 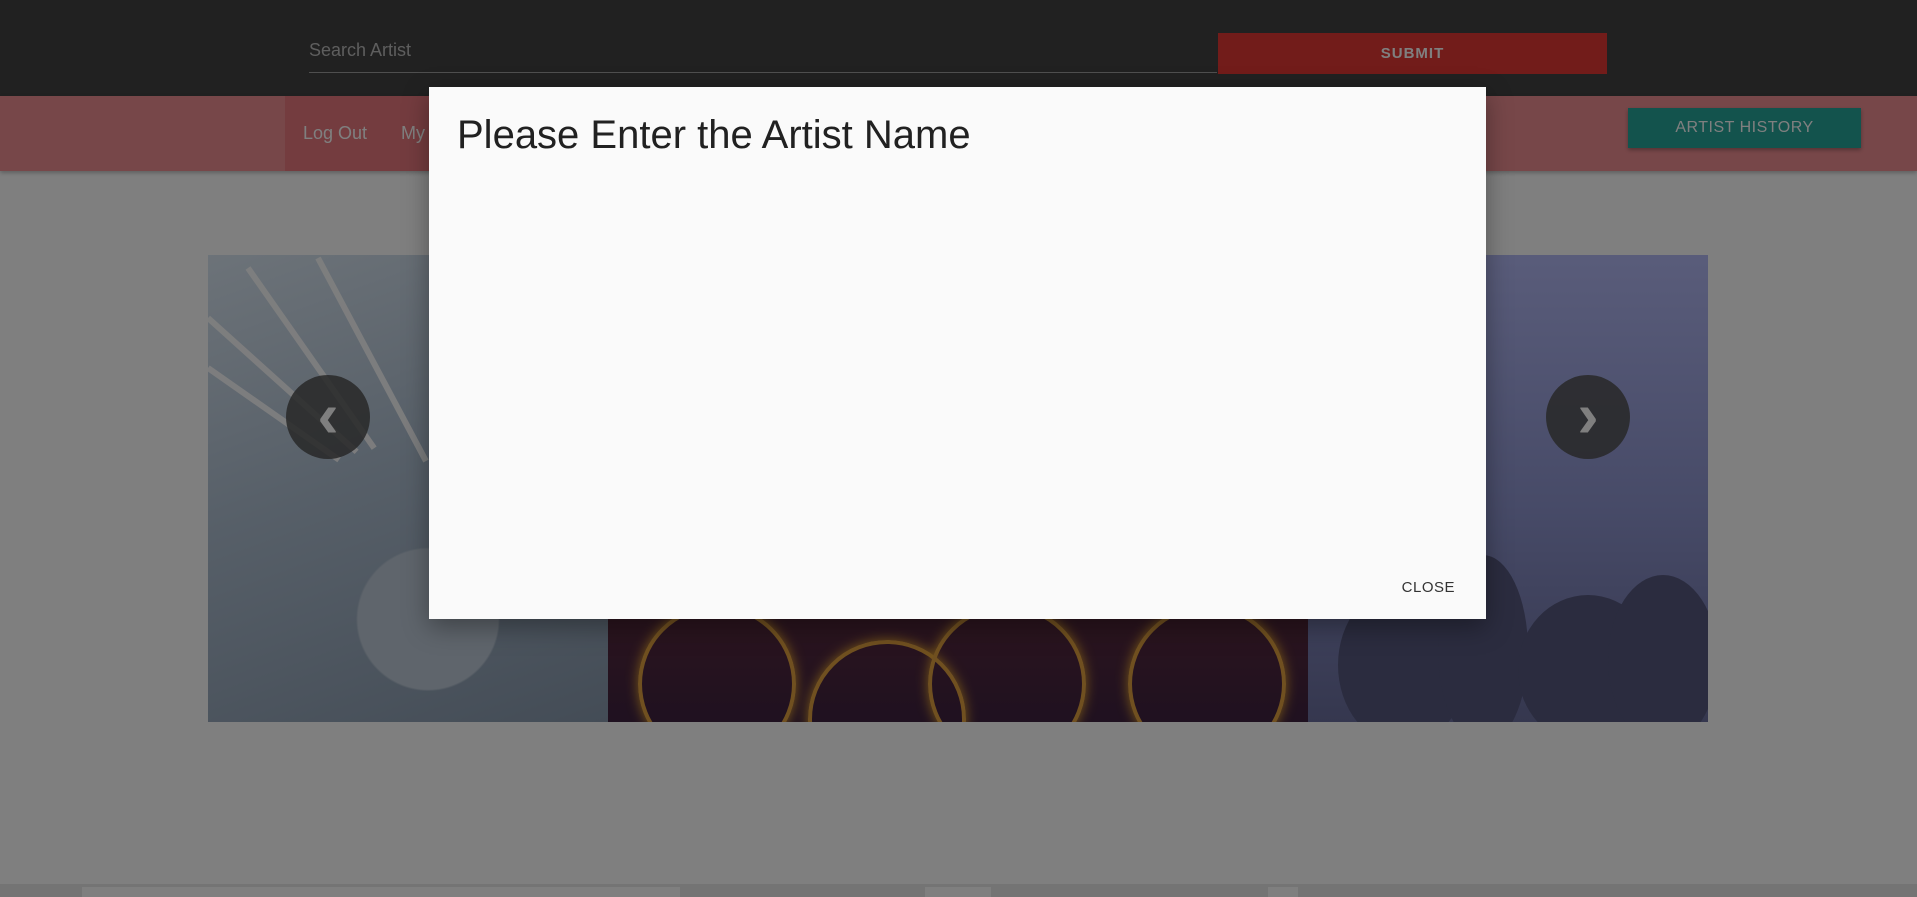 I want to click on close-button: CLOSE, so click(x=1428, y=587).